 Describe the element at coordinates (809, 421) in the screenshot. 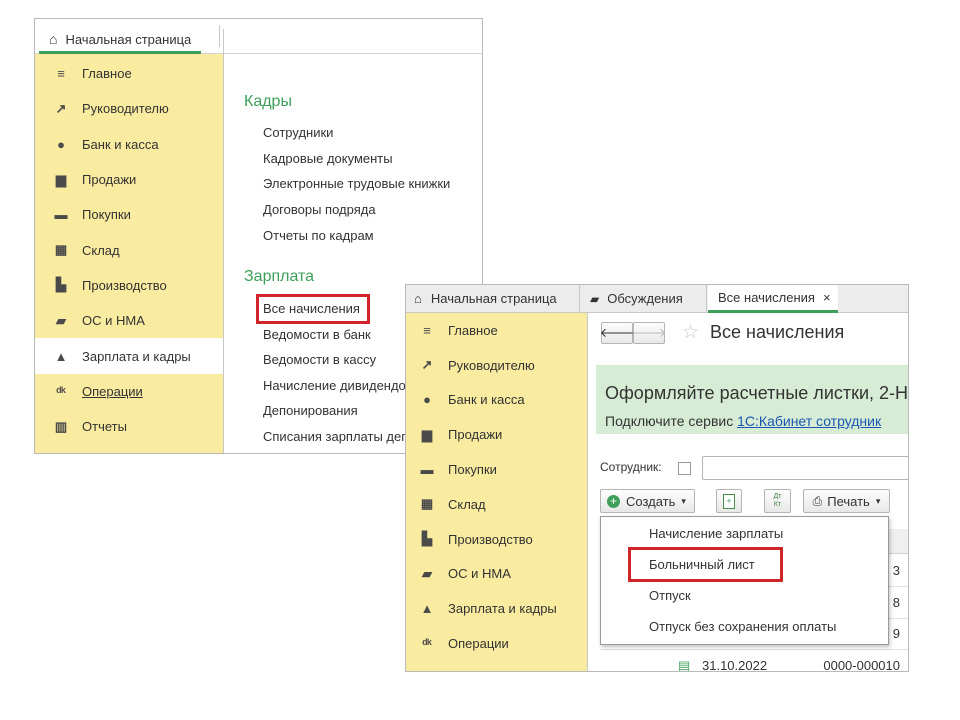

I see `banner-link: 1С:Кабинет сотрудник` at that location.